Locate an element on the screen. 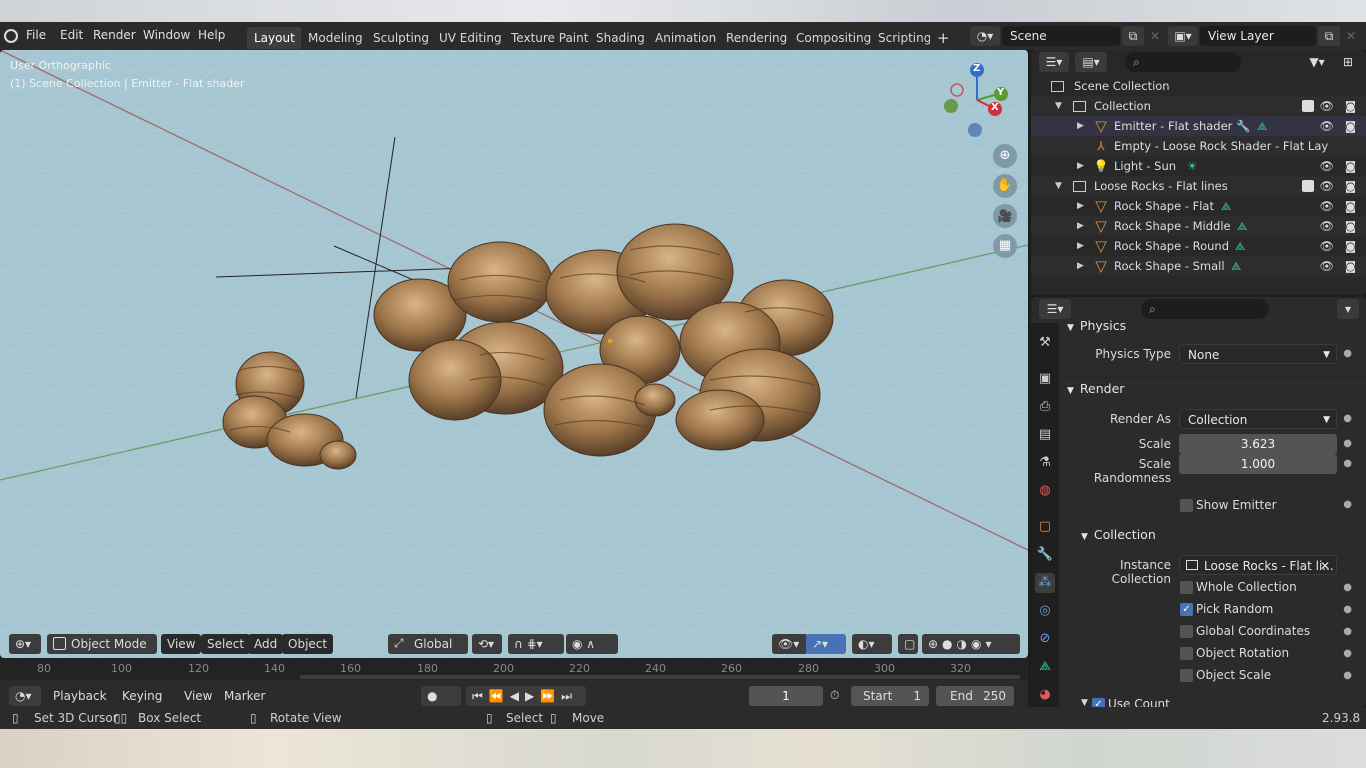 This screenshot has width=1366, height=768. outliner-row-collection: ▼ Collection 👁 ◙ is located at coordinates (1198, 106).